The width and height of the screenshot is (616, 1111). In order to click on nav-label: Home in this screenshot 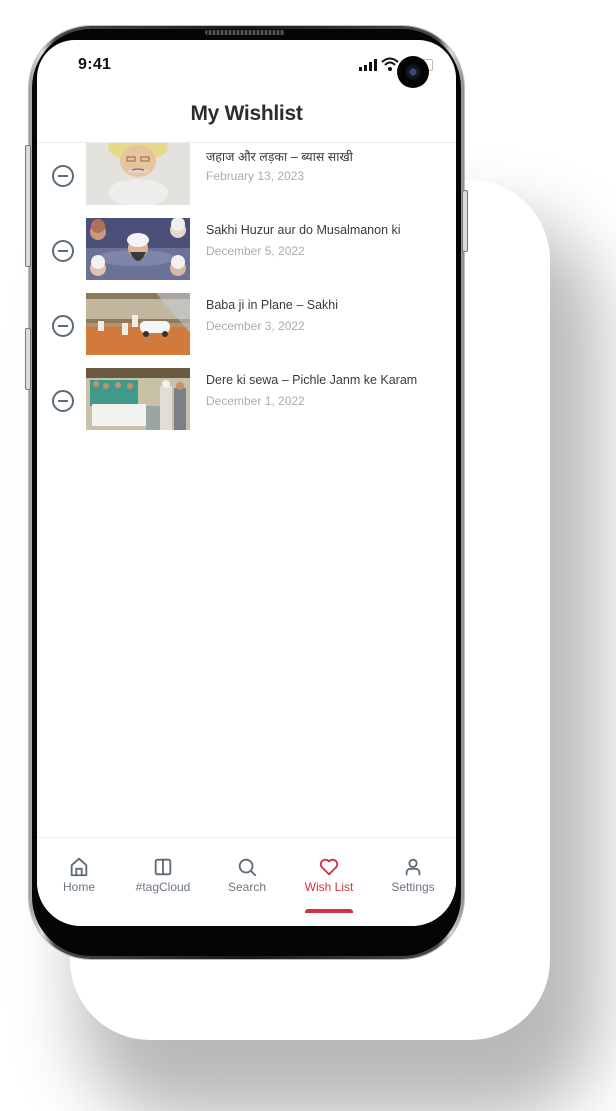, I will do `click(78, 887)`.